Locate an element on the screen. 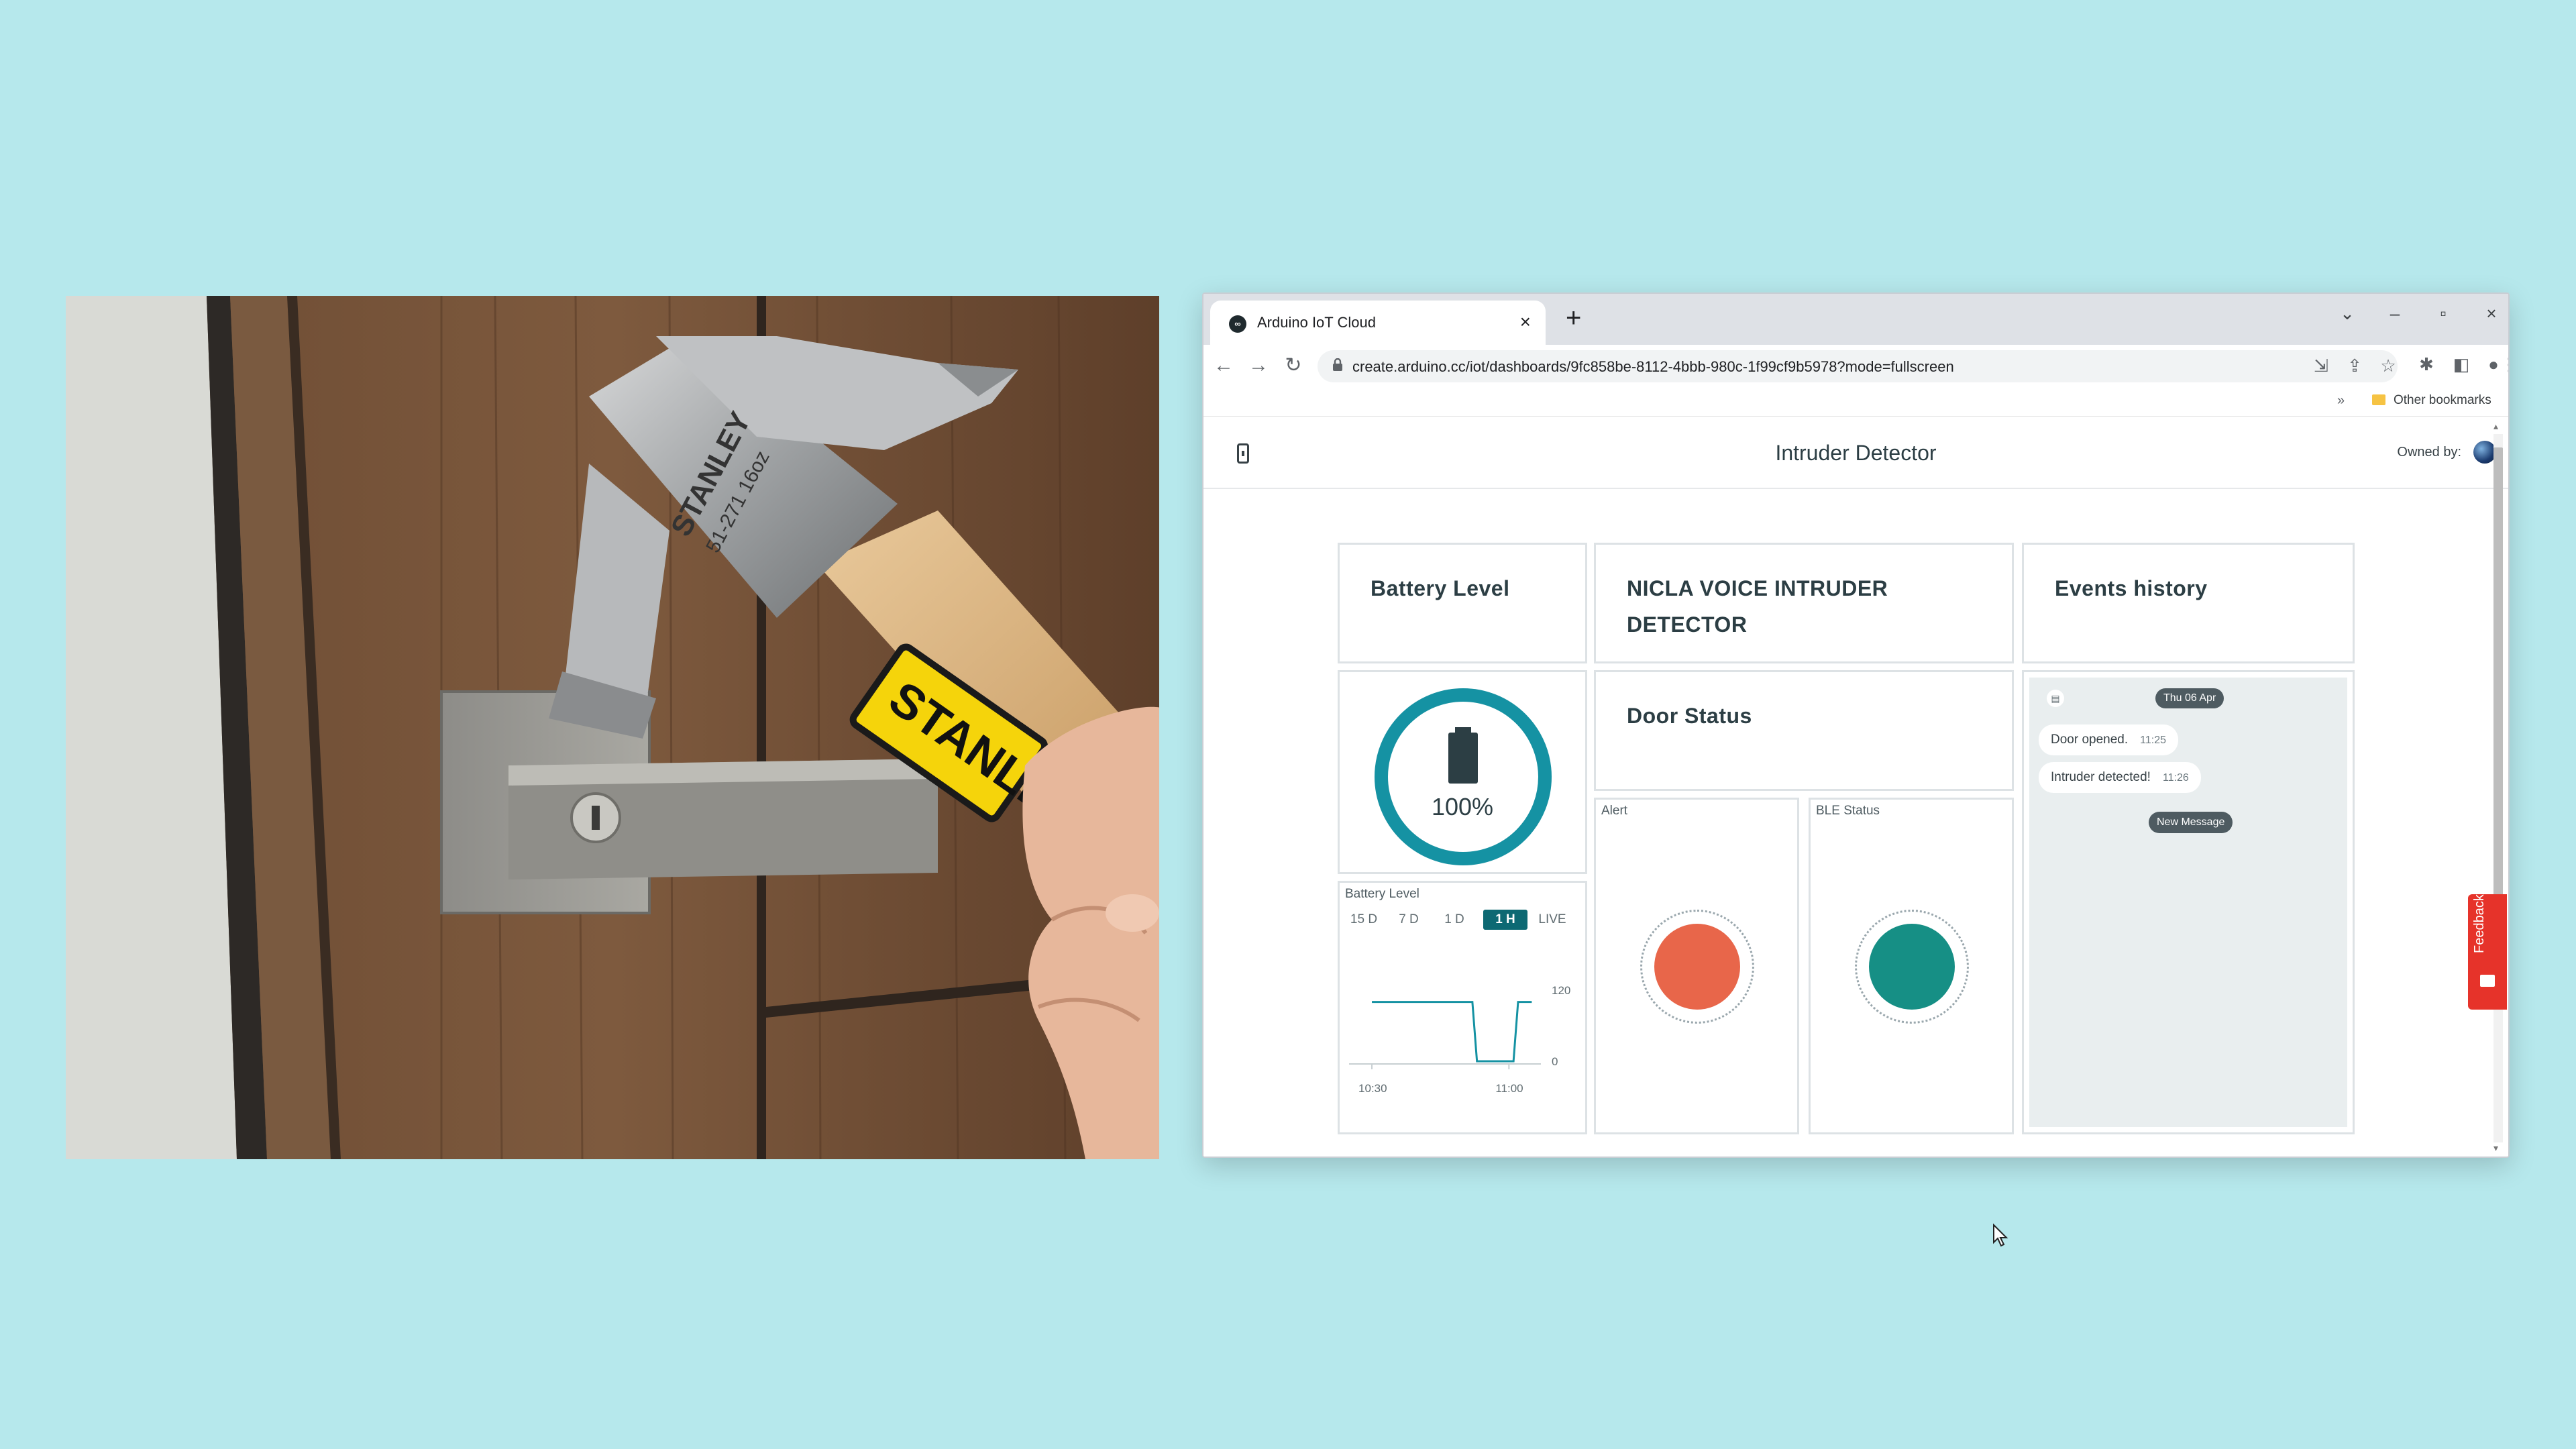  battery-gauge-widget: 100% is located at coordinates (1462, 772).